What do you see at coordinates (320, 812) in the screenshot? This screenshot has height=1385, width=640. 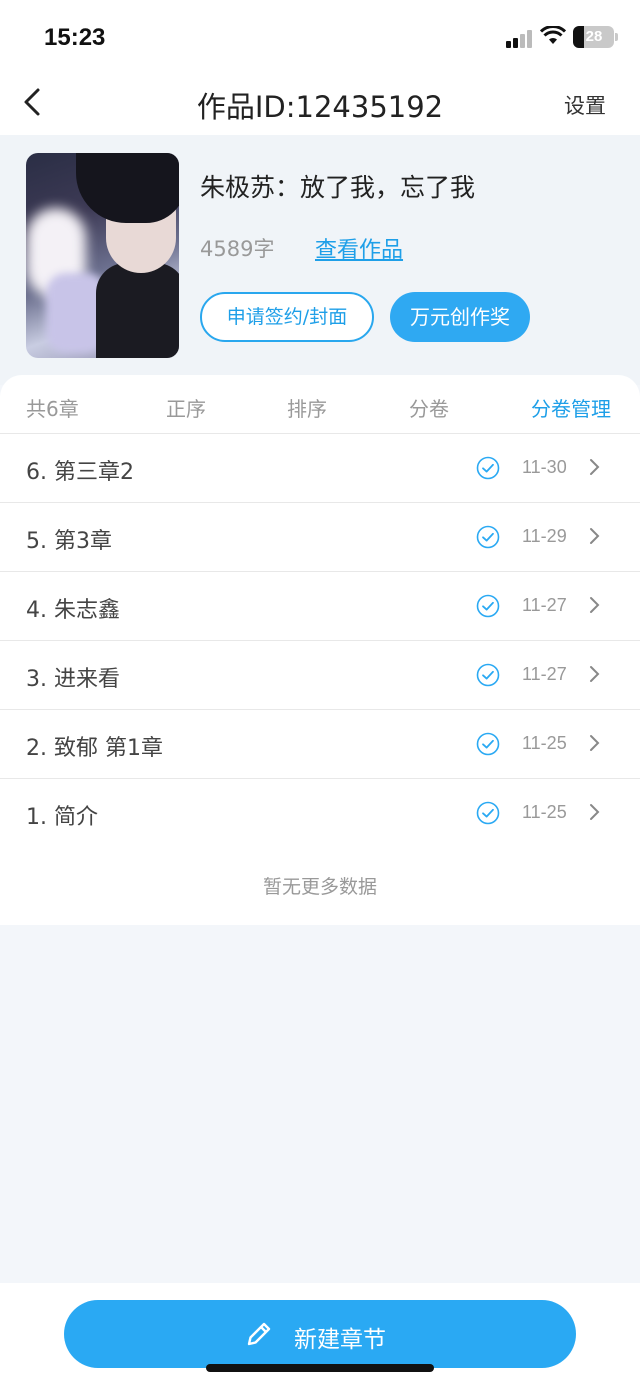 I see `chapter-row: 1. 简介 11-25` at bounding box center [320, 812].